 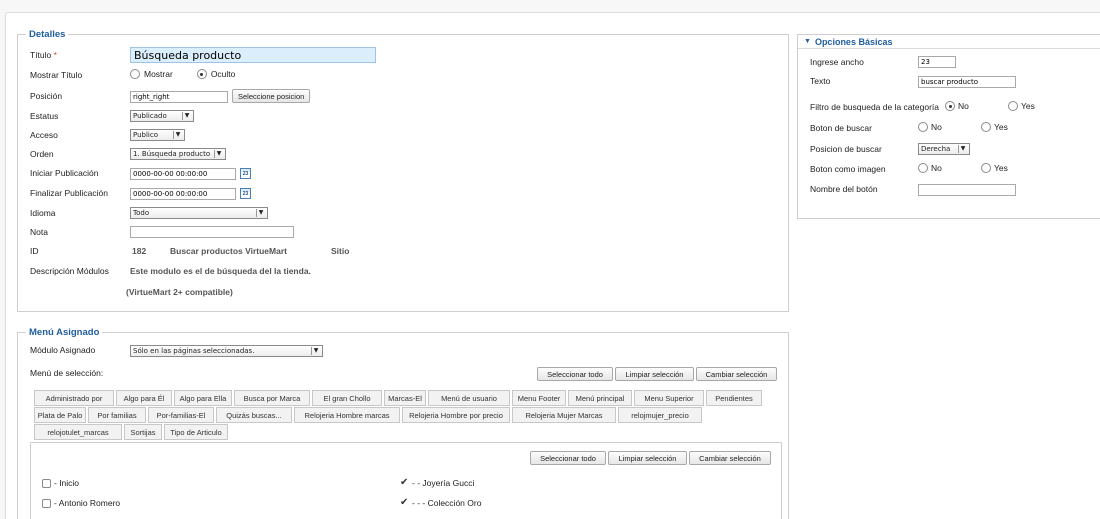 I want to click on menu-item-label: - - Joyería Gucci, so click(x=443, y=483).